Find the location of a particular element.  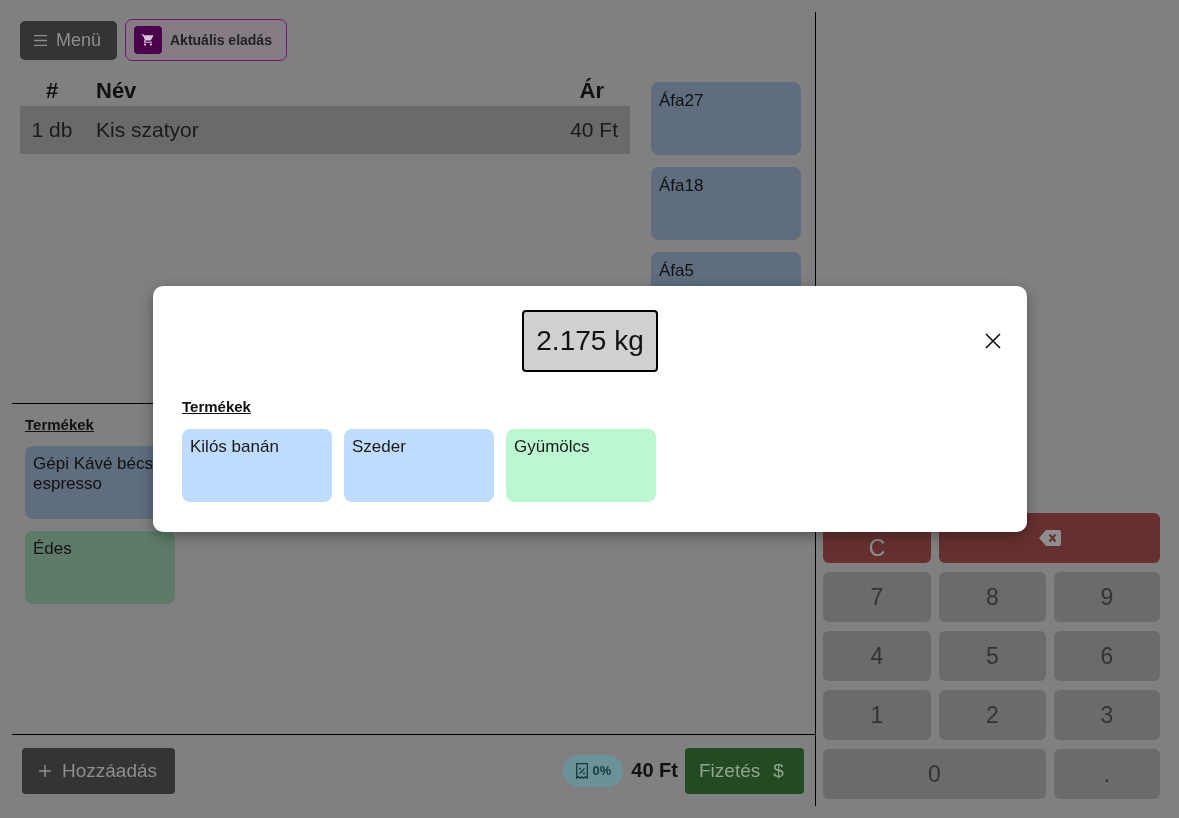

product-button: Édes is located at coordinates (100, 567).